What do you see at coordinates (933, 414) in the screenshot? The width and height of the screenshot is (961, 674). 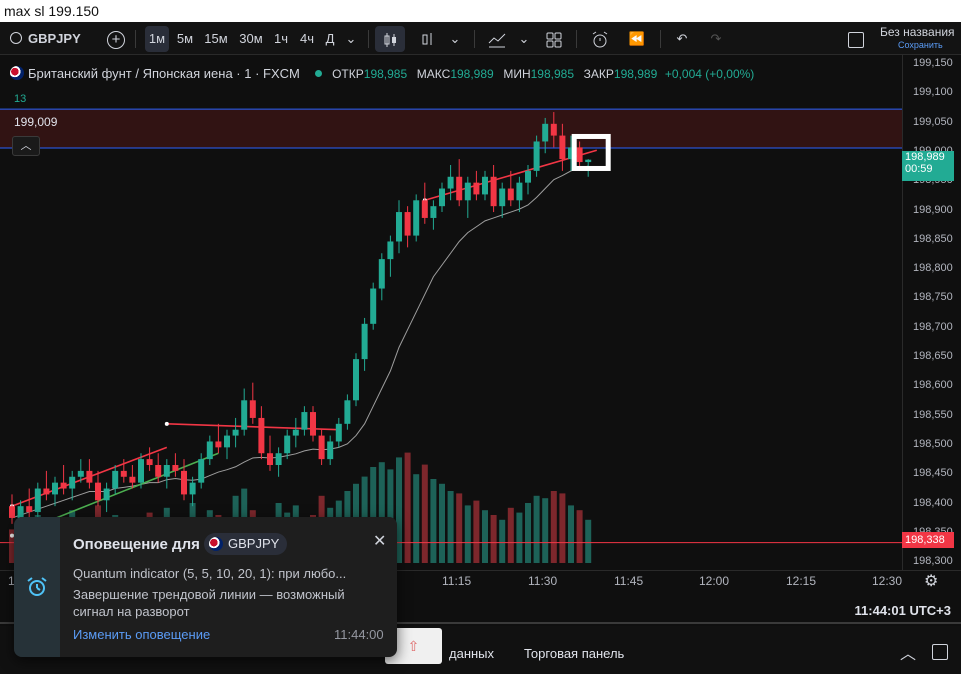 I see `price-tick-label: 198,550` at bounding box center [933, 414].